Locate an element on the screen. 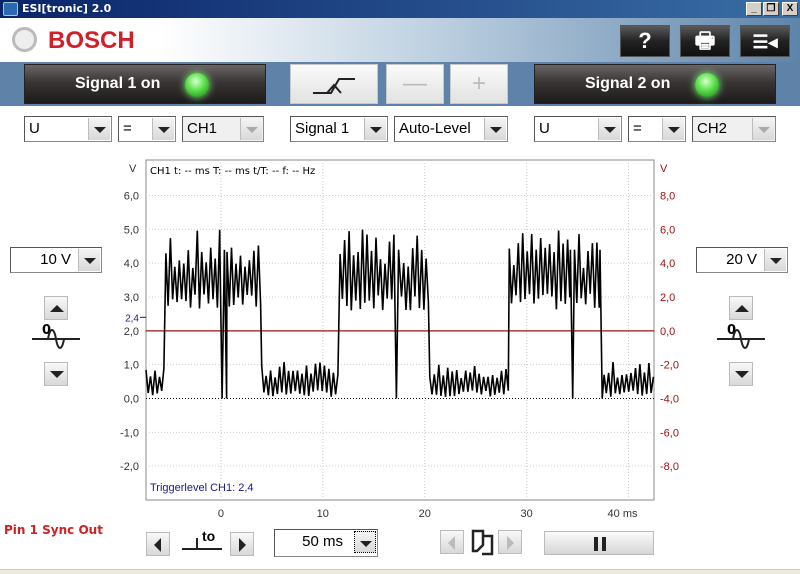 The width and height of the screenshot is (800, 574). page-flip-icon is located at coordinates (482, 542).